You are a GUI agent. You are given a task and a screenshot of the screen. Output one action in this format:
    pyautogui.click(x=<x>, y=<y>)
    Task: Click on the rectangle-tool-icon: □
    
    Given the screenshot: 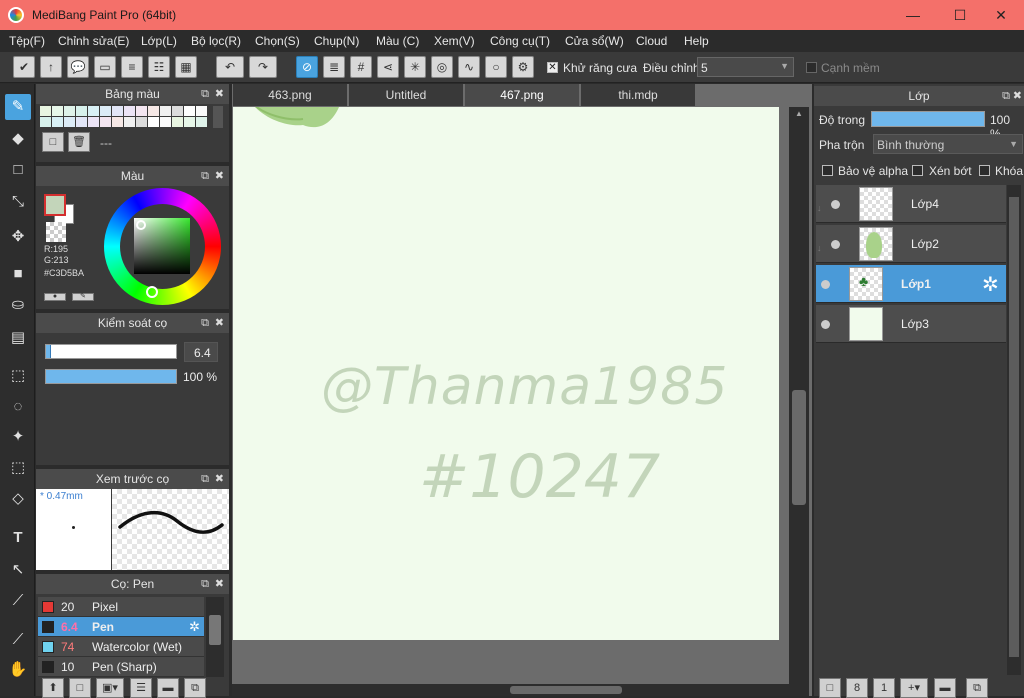 What is the action you would take?
    pyautogui.click(x=18, y=170)
    